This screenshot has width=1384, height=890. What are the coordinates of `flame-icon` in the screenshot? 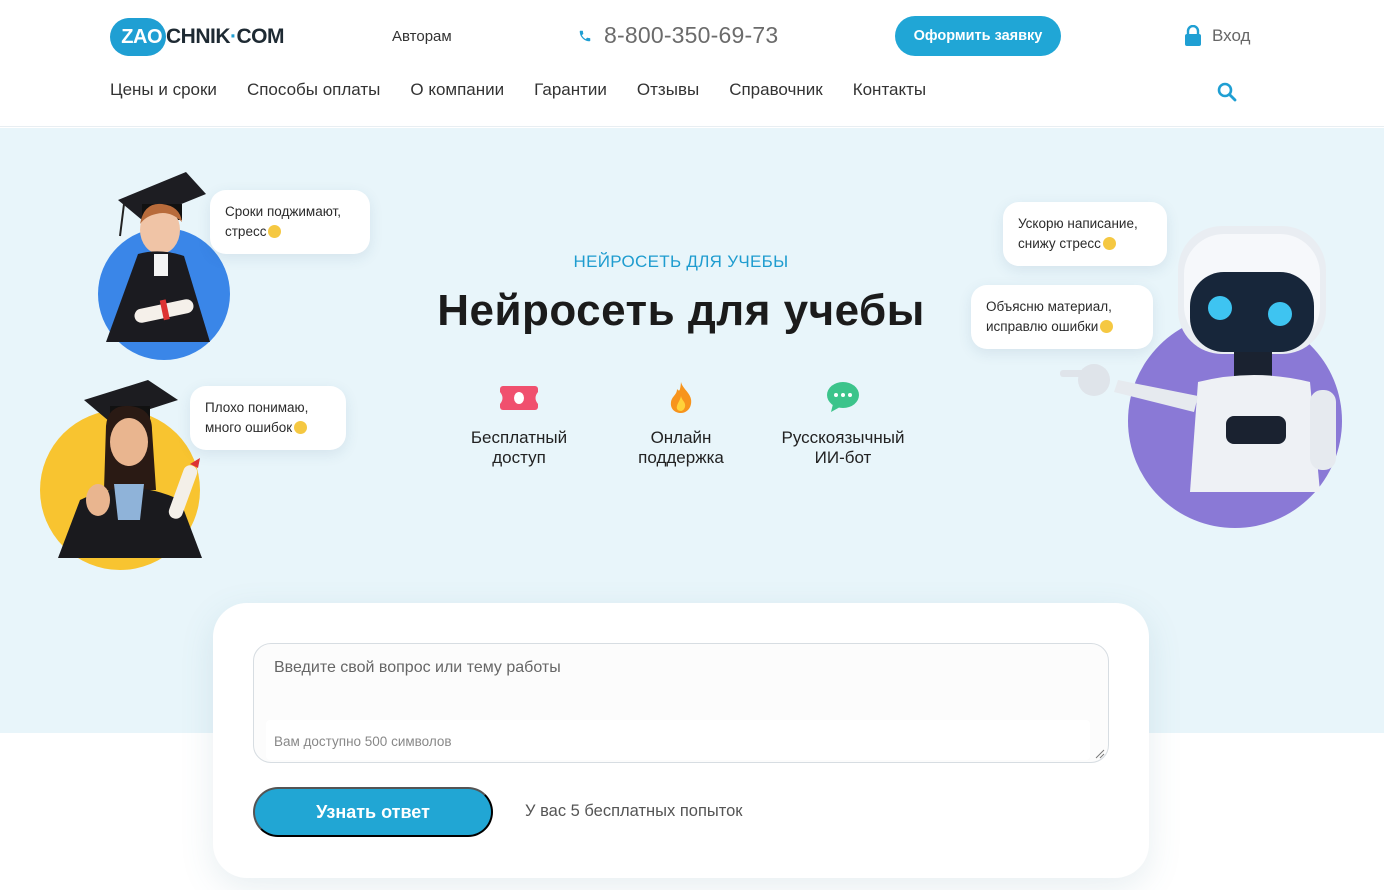 It's located at (681, 397).